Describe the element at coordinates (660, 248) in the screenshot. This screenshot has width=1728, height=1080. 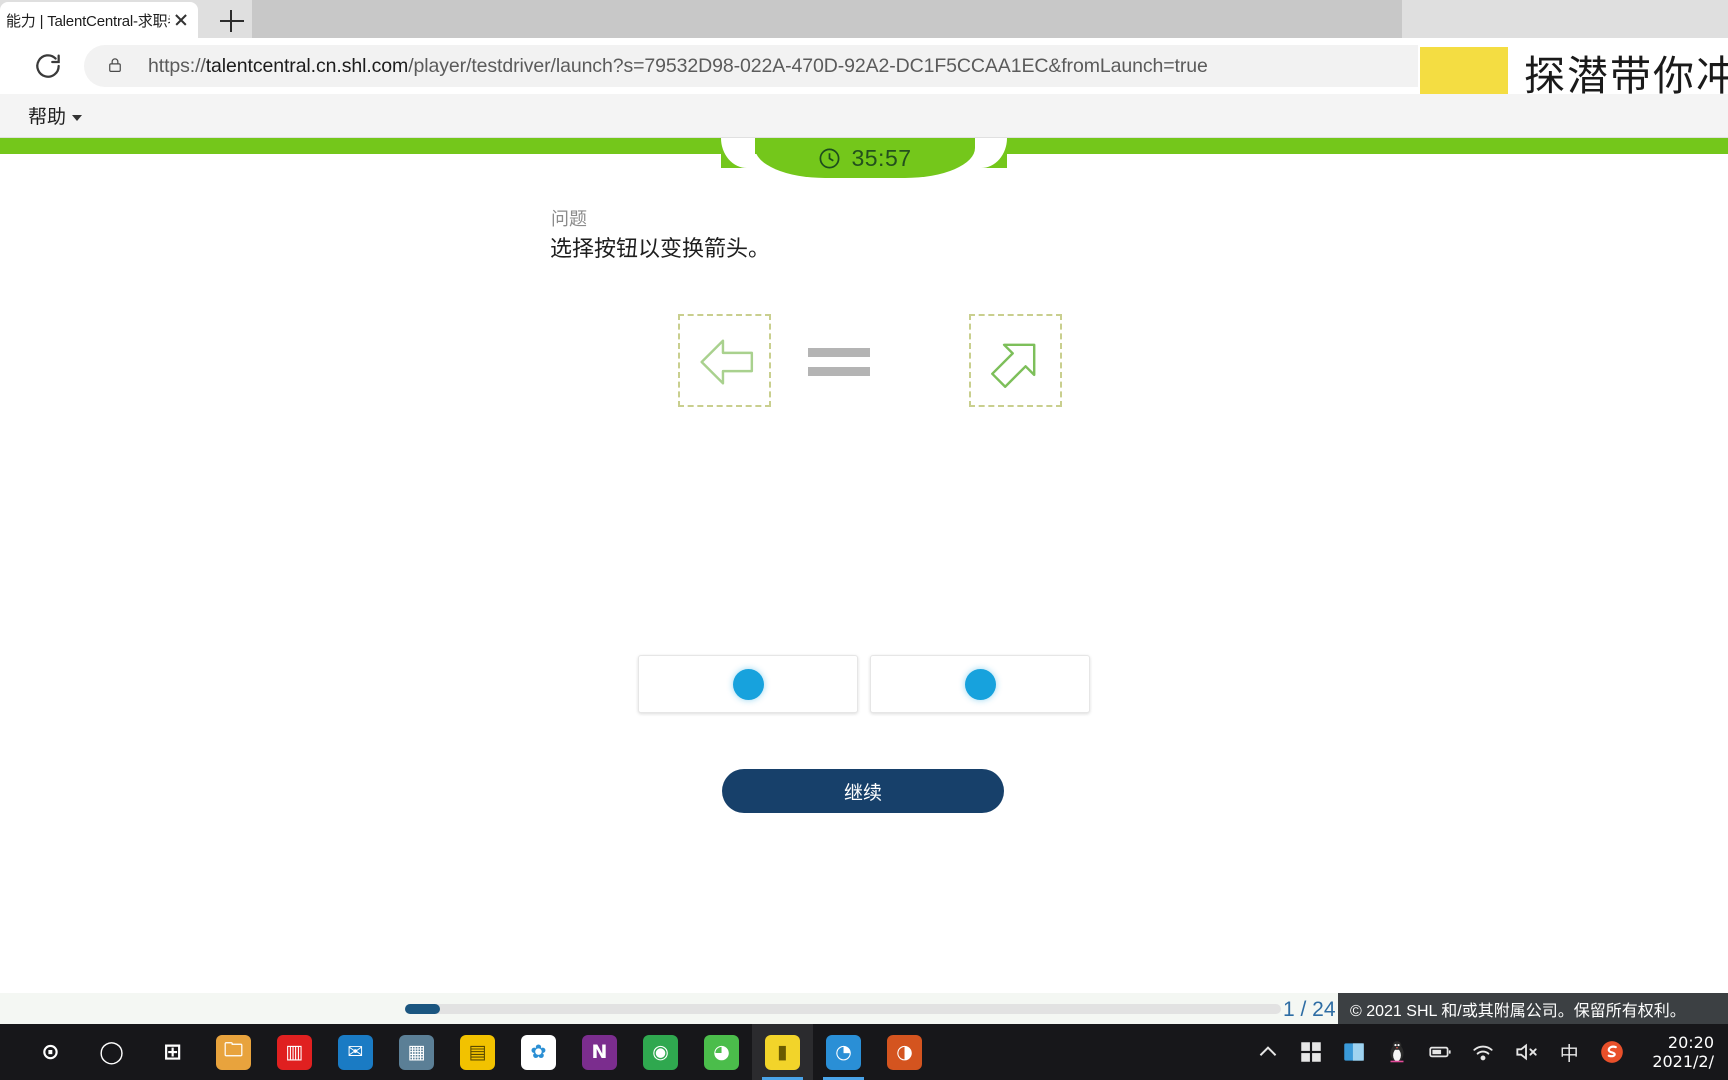
I see `question-text: 选择按钮以变换箭头。` at that location.